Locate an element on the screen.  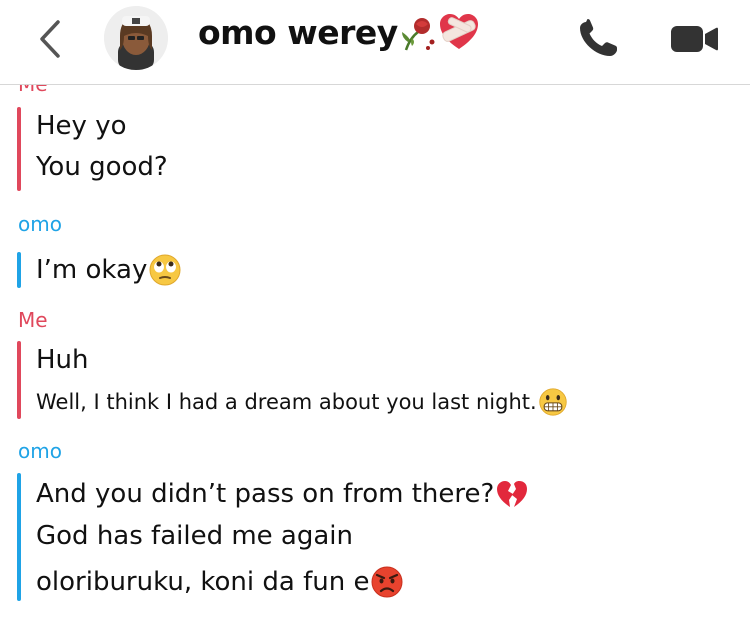
message-line: oloriburuku, koni da fun e is located at coordinates (220, 582).